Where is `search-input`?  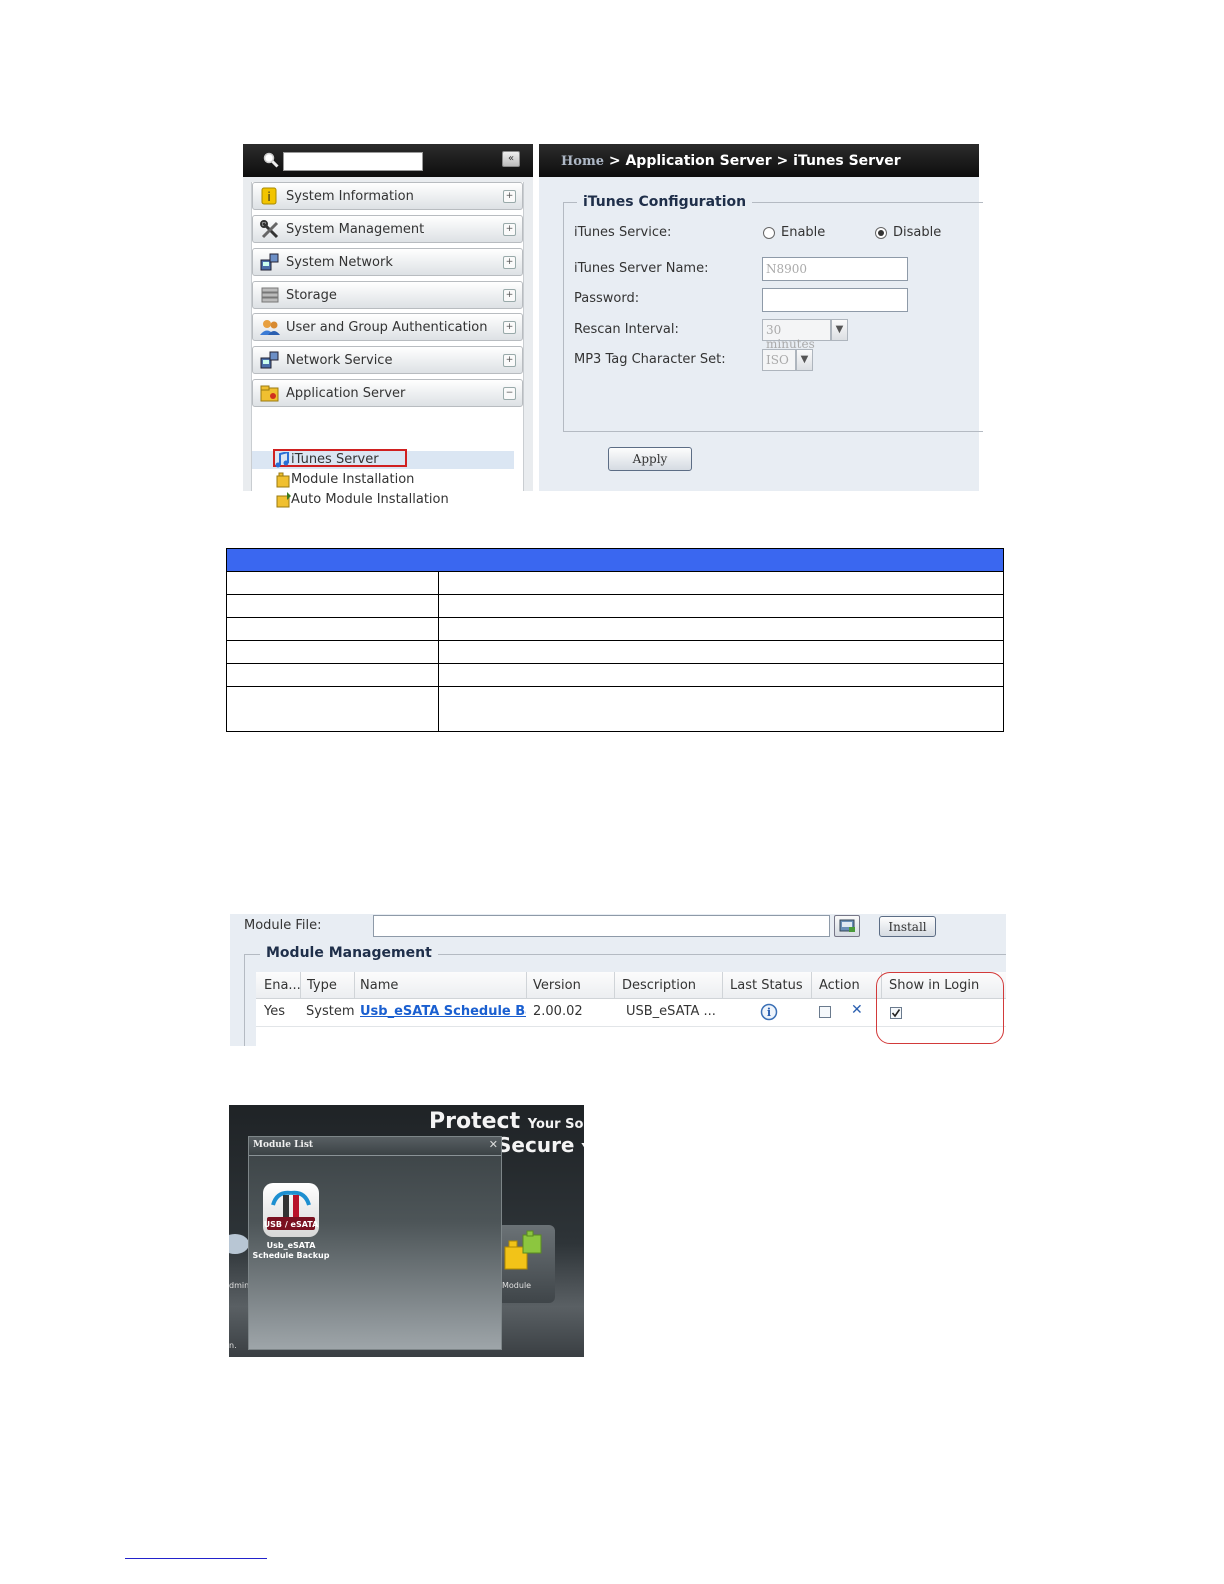 search-input is located at coordinates (353, 161).